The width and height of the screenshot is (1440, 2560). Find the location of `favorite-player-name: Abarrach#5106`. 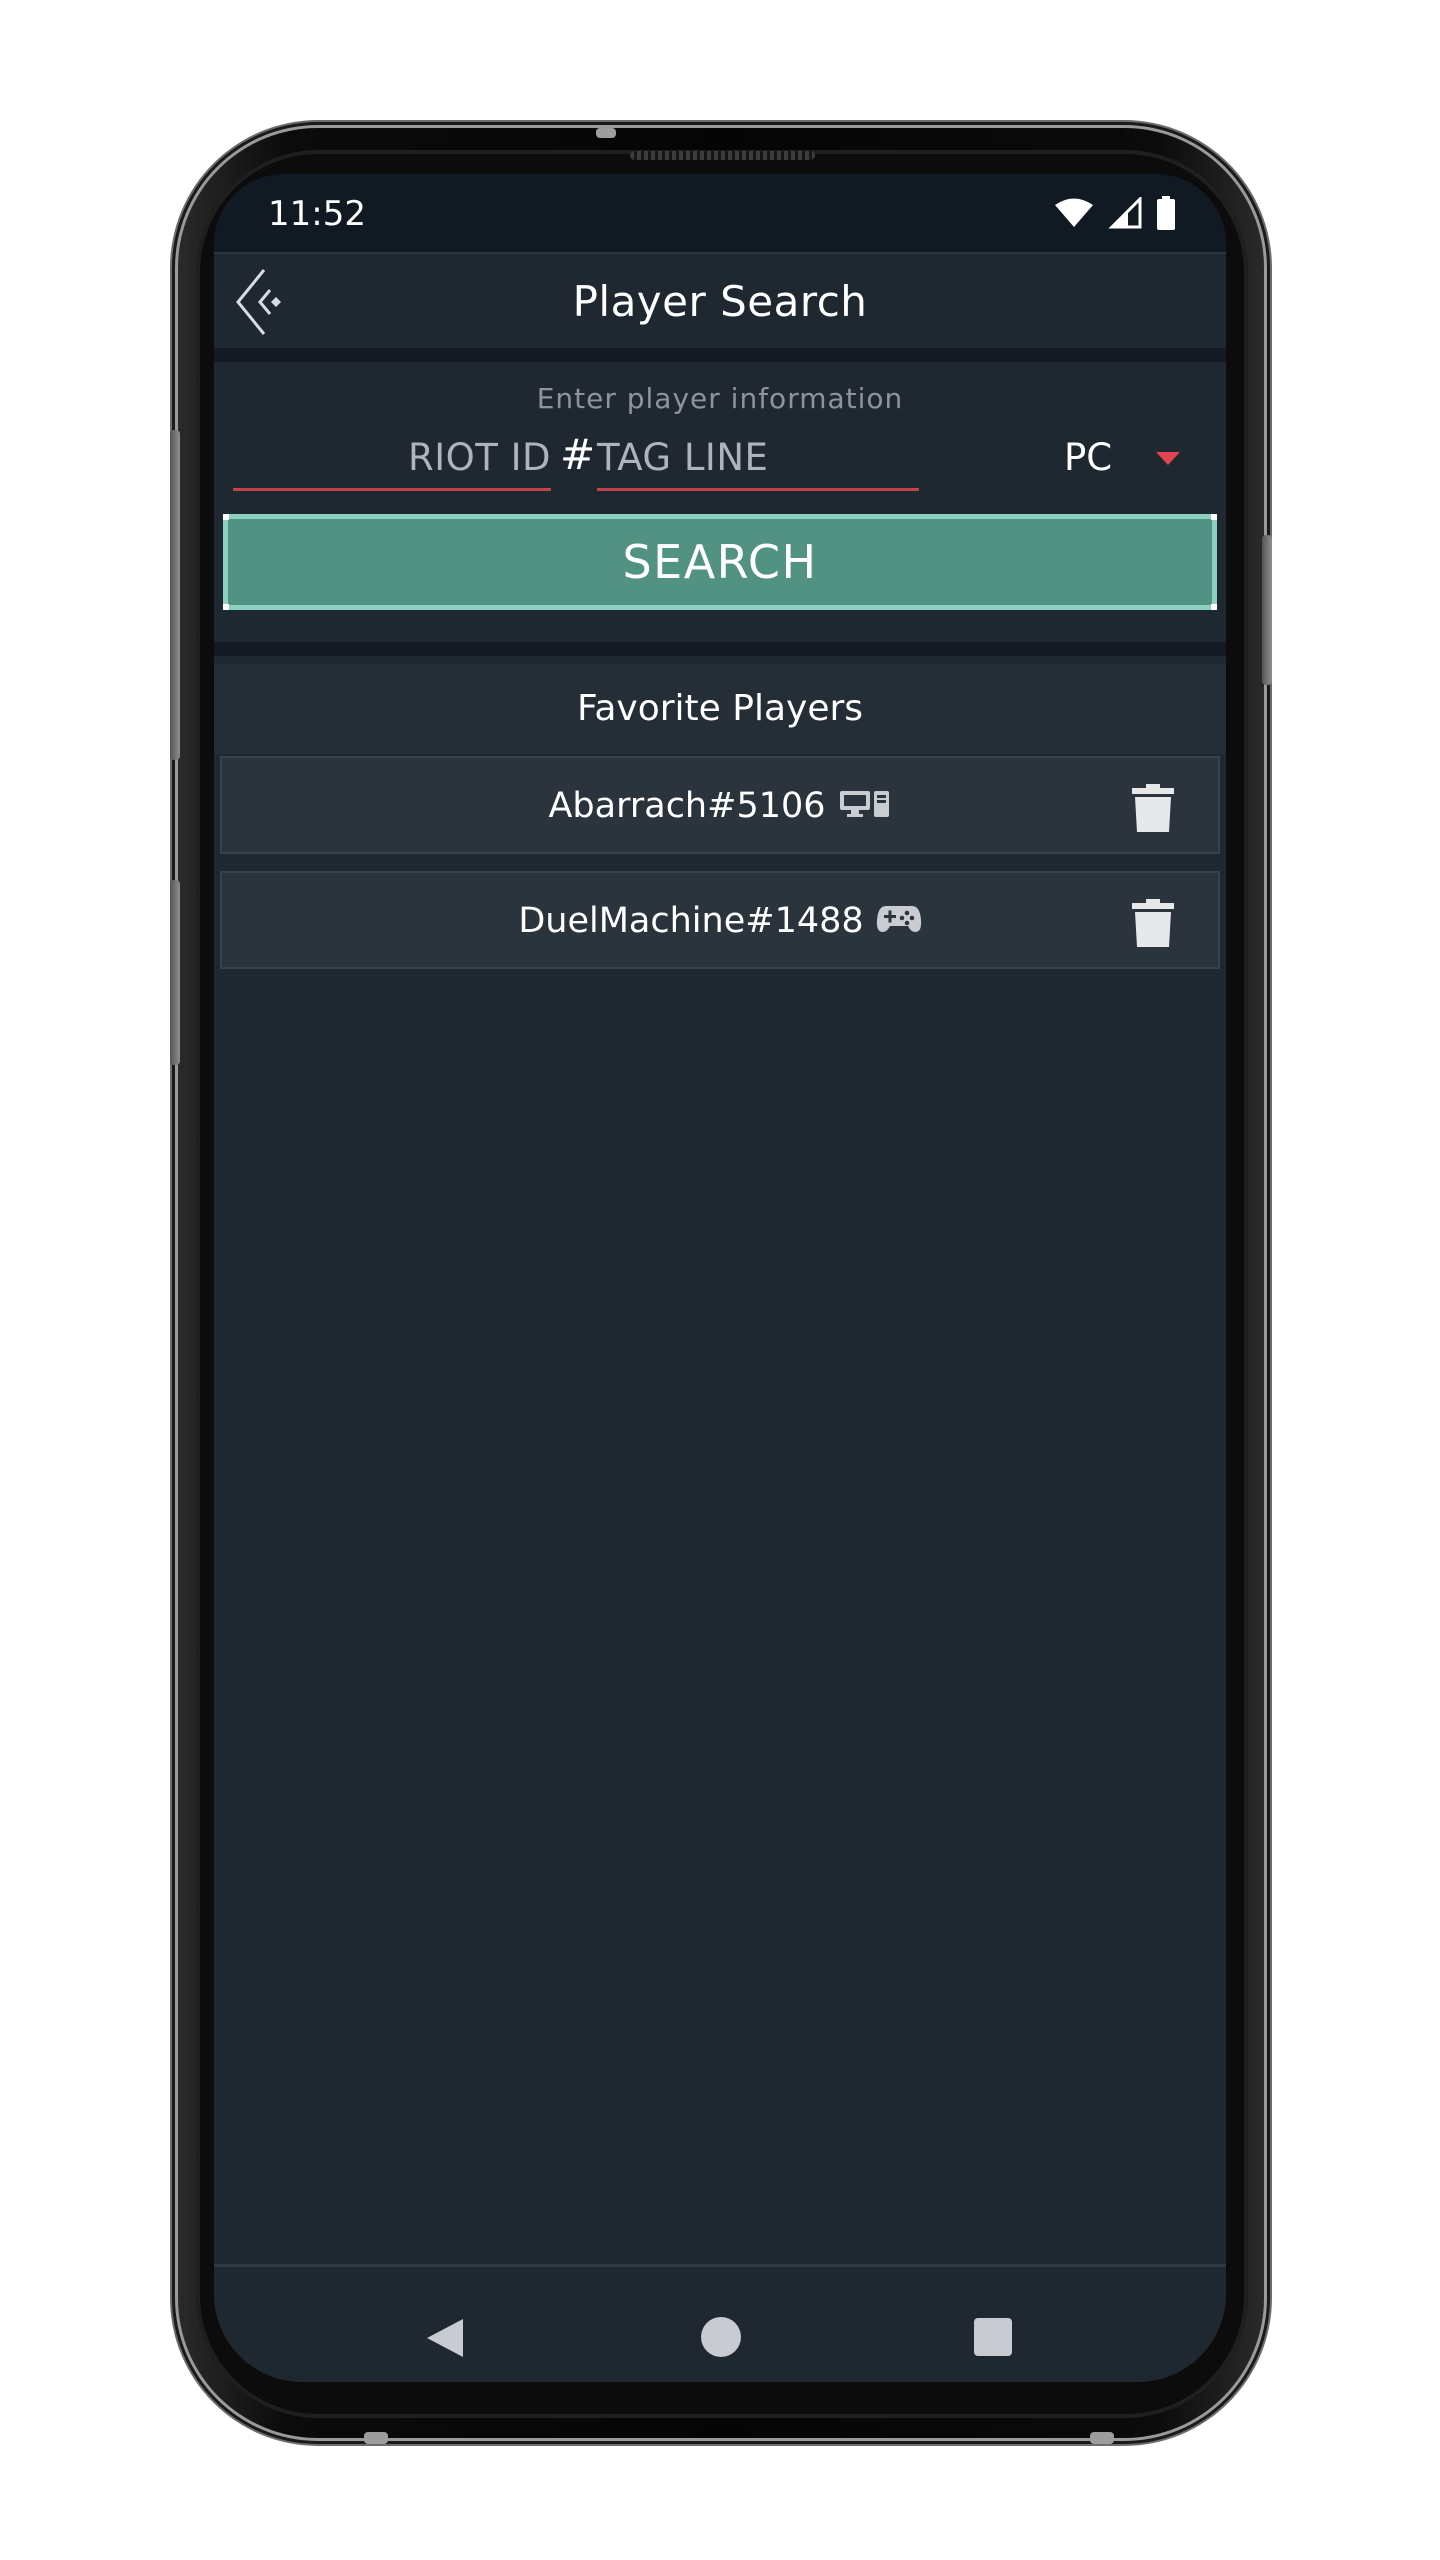

favorite-player-name: Abarrach#5106 is located at coordinates (687, 806).